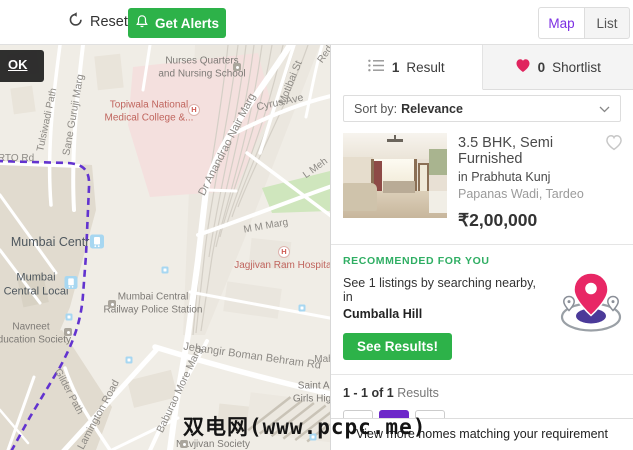  I want to click on listing-locality: Papanas Wadi, Tardeo, so click(521, 194).